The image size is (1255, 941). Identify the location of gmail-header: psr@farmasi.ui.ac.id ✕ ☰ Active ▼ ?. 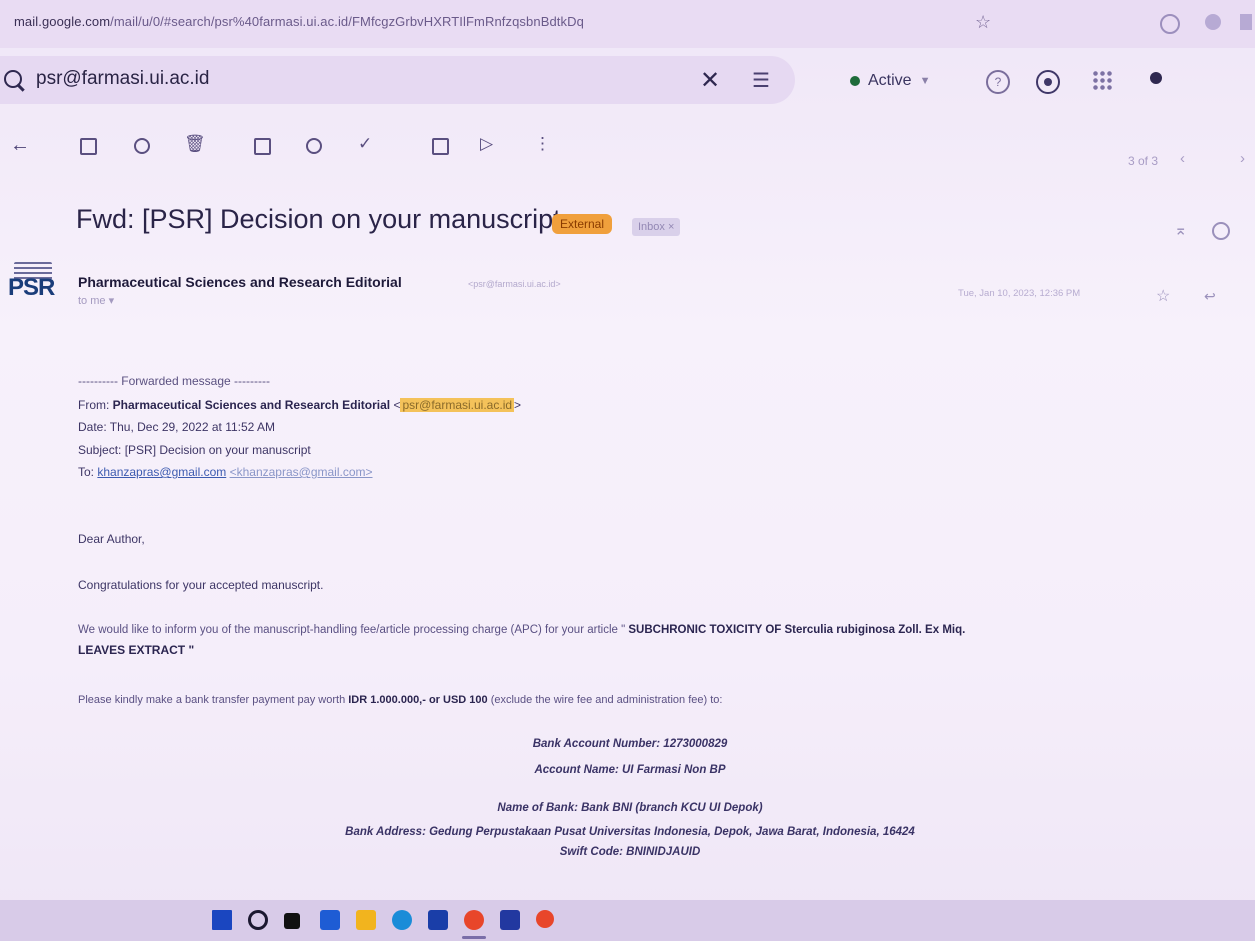
(627, 81).